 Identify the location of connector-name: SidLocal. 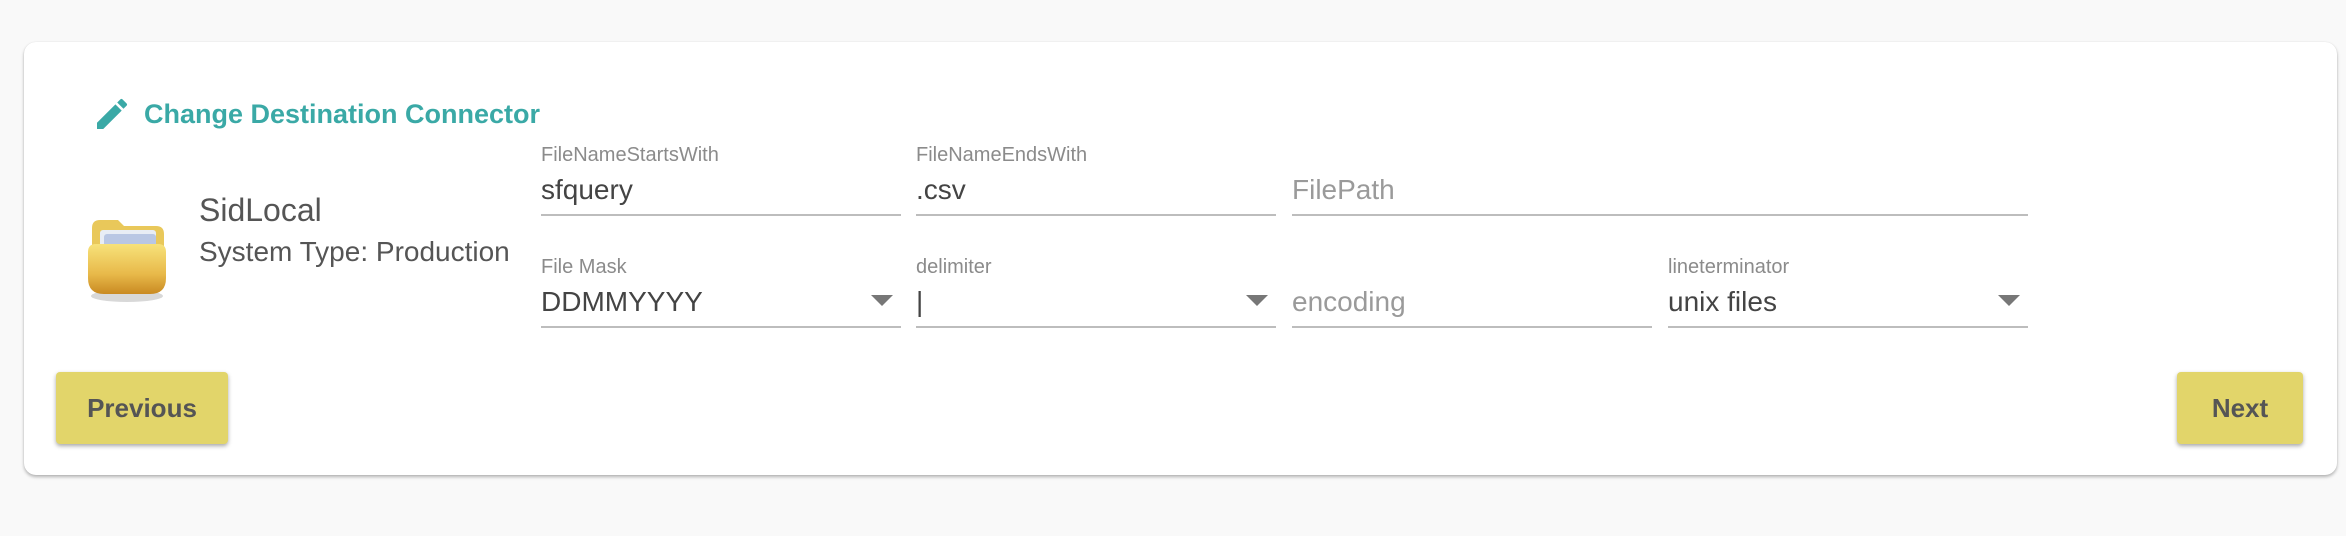
(260, 210).